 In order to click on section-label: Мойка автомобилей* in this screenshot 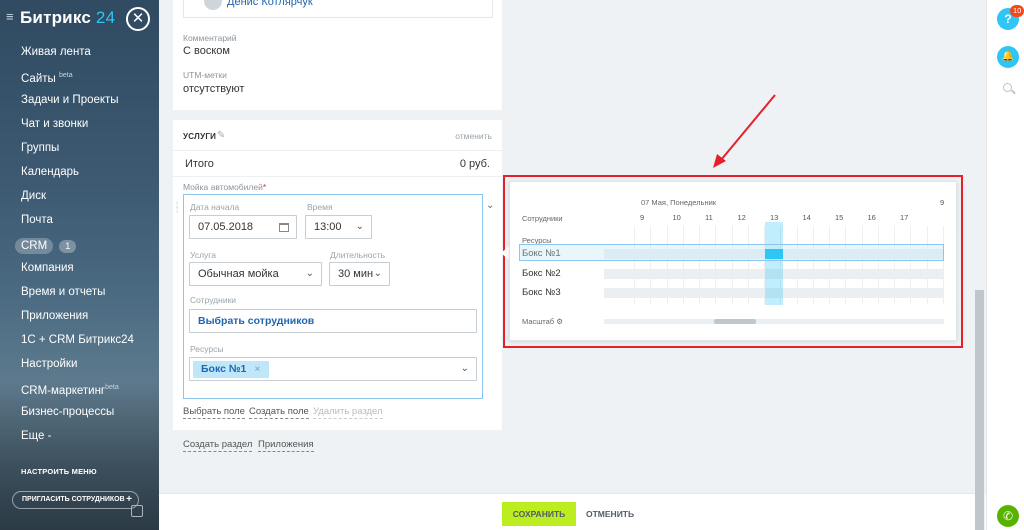, I will do `click(224, 187)`.